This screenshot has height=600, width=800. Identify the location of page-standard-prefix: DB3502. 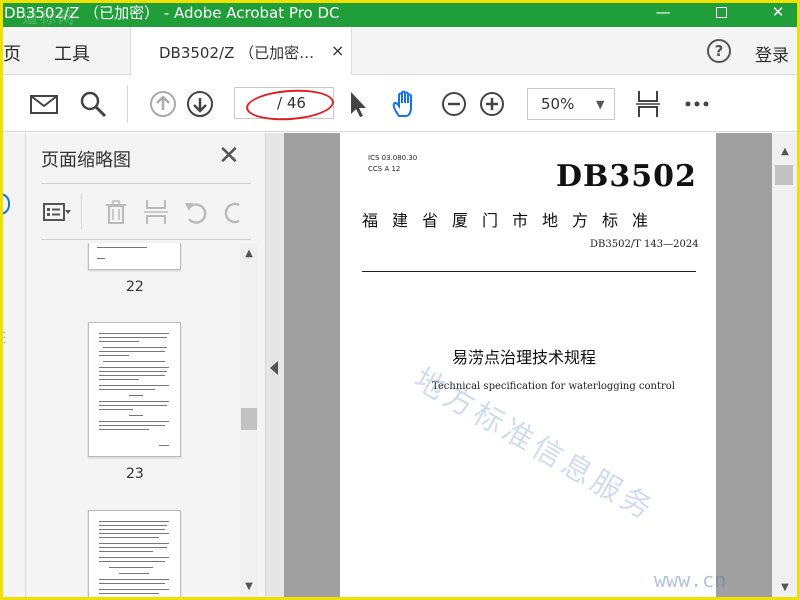
(626, 176).